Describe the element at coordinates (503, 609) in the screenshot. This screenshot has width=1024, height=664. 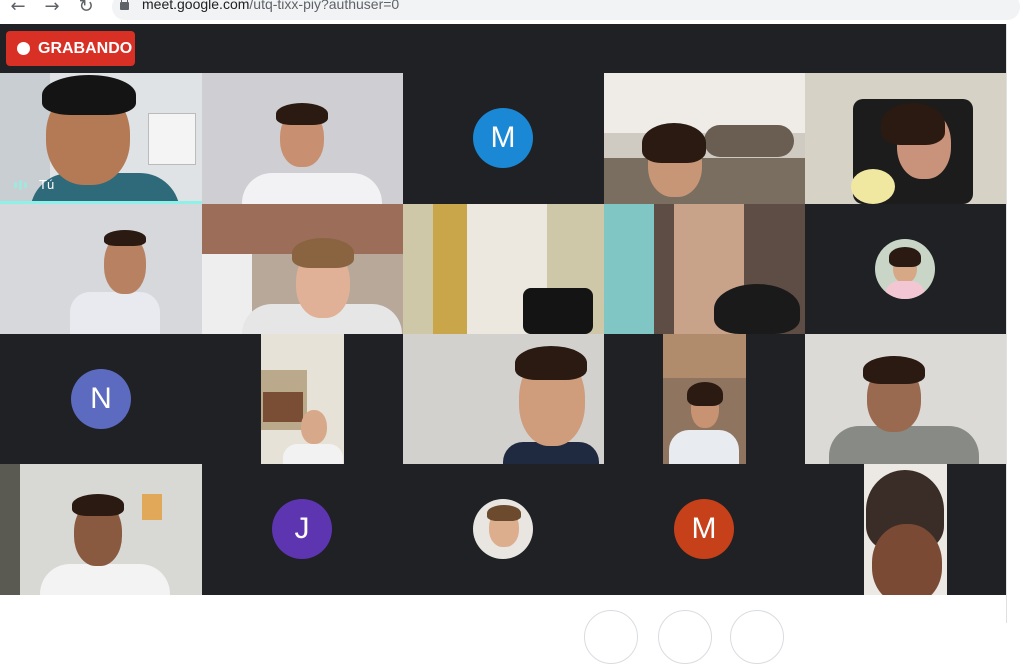
I see `meeting-controls-bar` at that location.